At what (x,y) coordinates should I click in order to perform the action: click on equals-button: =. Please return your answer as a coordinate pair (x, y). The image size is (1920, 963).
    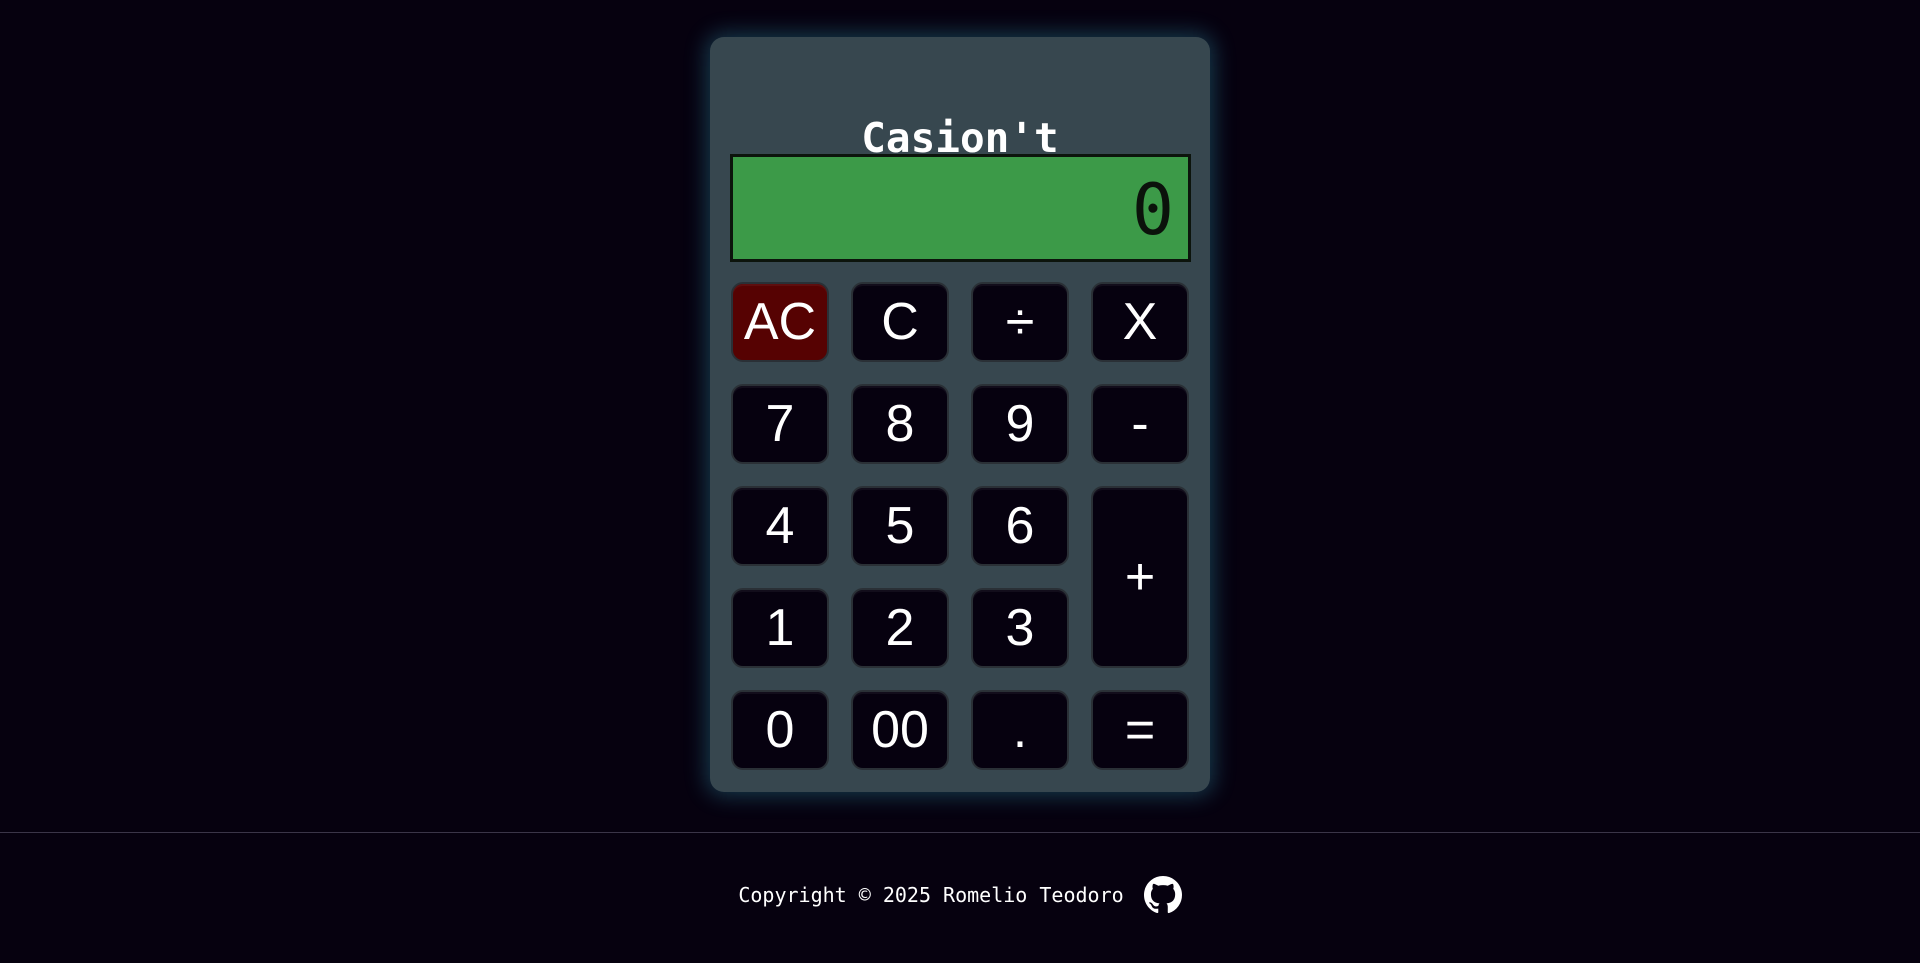
    Looking at the image, I should click on (1140, 730).